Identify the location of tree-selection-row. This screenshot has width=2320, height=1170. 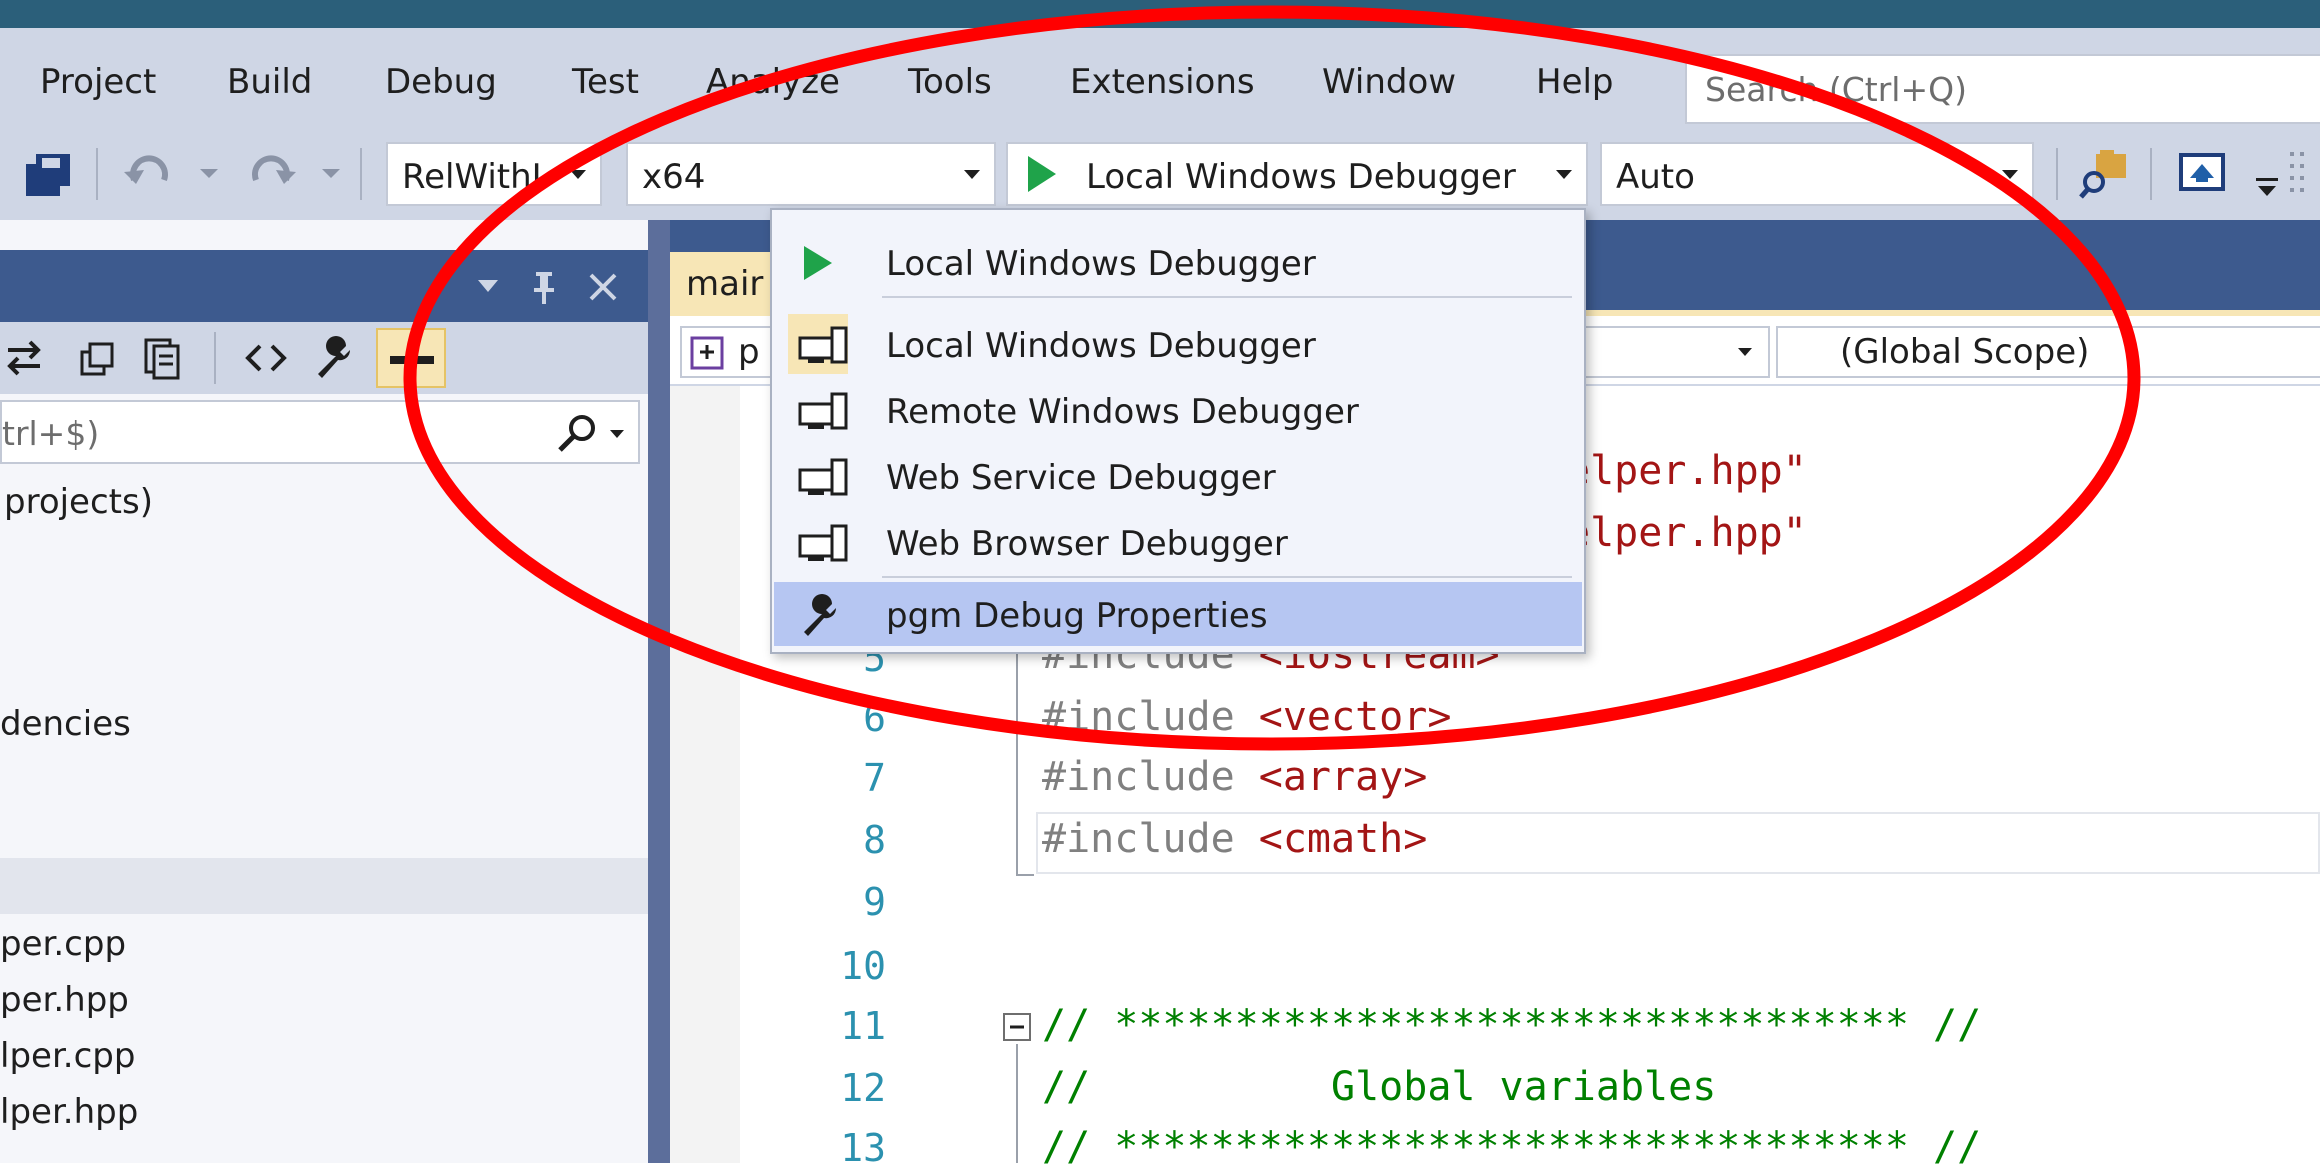
(324, 886).